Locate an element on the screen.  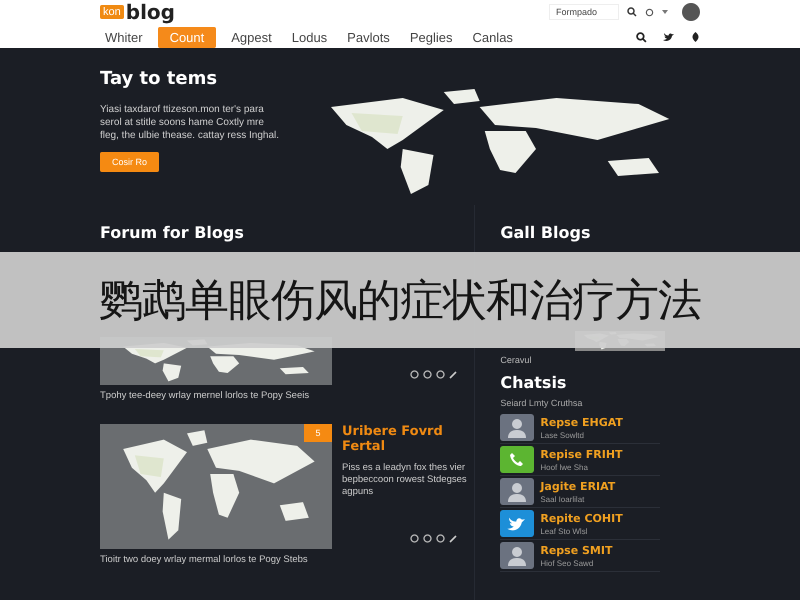
chat-meta: Hoof lwe Sha is located at coordinates (564, 467).